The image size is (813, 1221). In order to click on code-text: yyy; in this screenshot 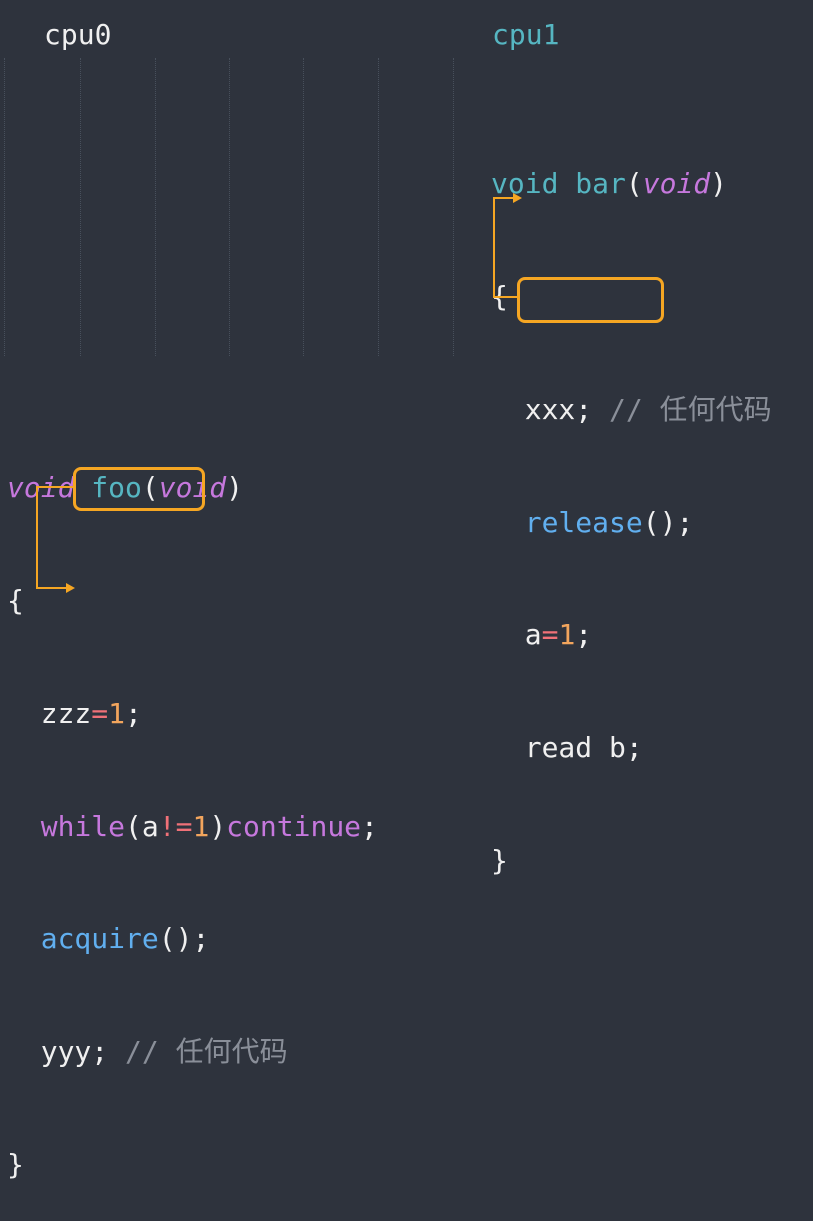, I will do `click(74, 1052)`.